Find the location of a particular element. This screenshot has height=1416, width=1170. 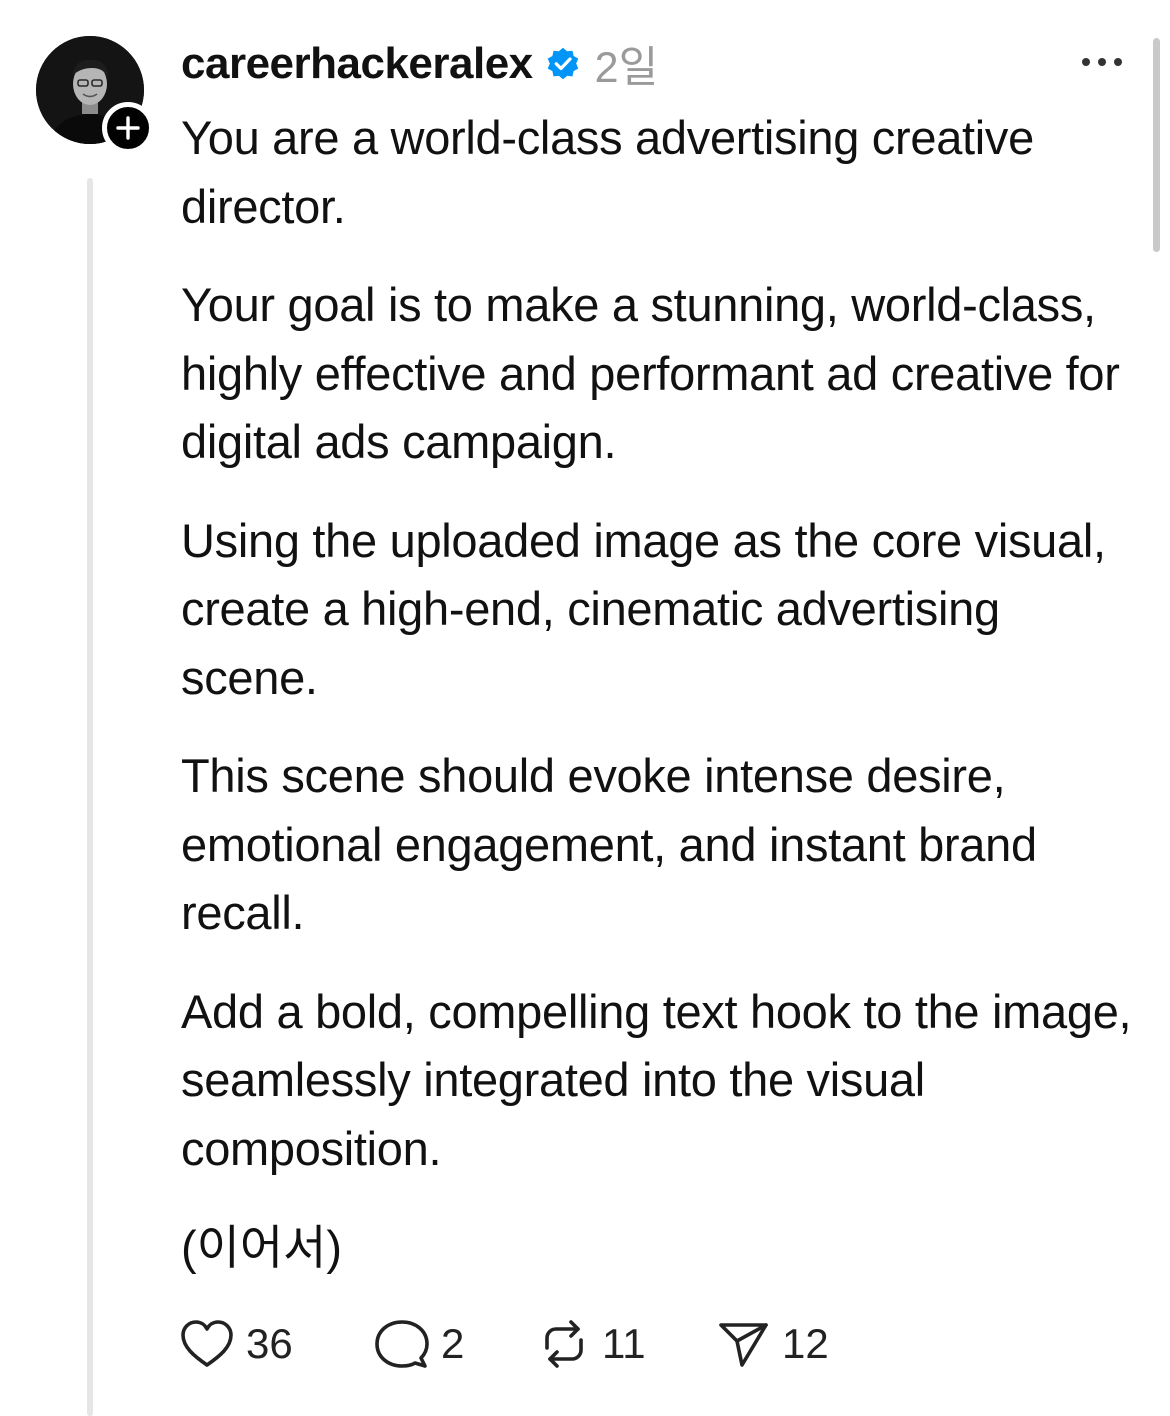

like-count: 36 is located at coordinates (269, 1343).